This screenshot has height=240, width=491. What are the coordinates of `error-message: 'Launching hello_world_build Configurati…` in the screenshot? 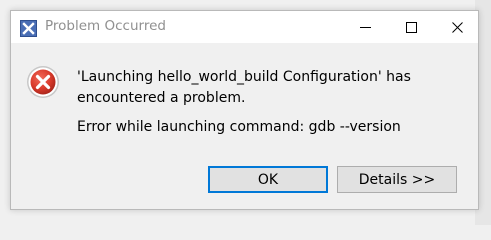 It's located at (244, 87).